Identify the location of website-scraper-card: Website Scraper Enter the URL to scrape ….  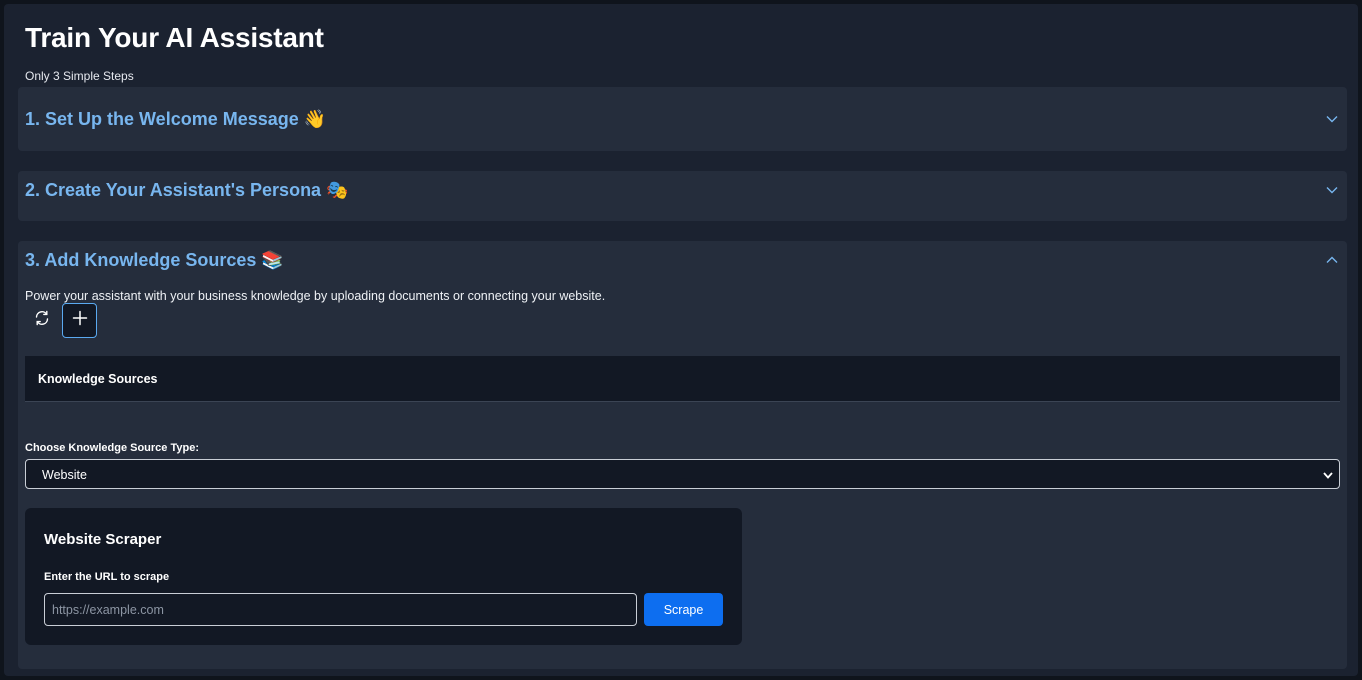
(383, 576).